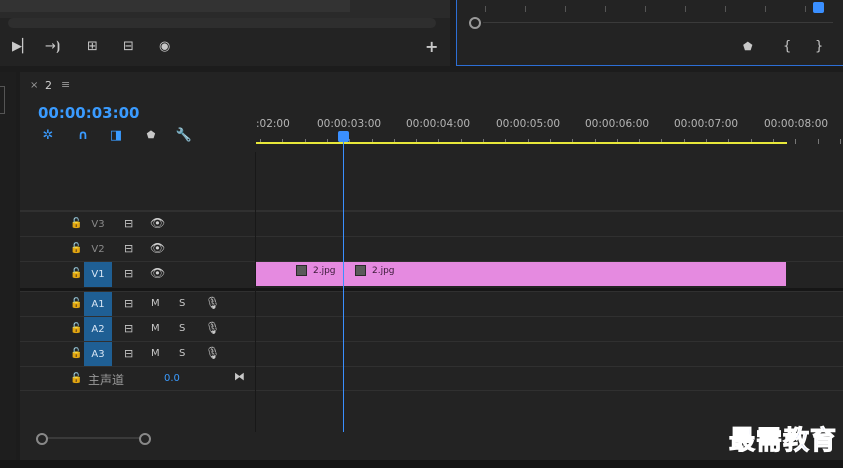 The height and width of the screenshot is (468, 843). Describe the element at coordinates (98, 249) in the screenshot. I see `track-name-v2: V2` at that location.